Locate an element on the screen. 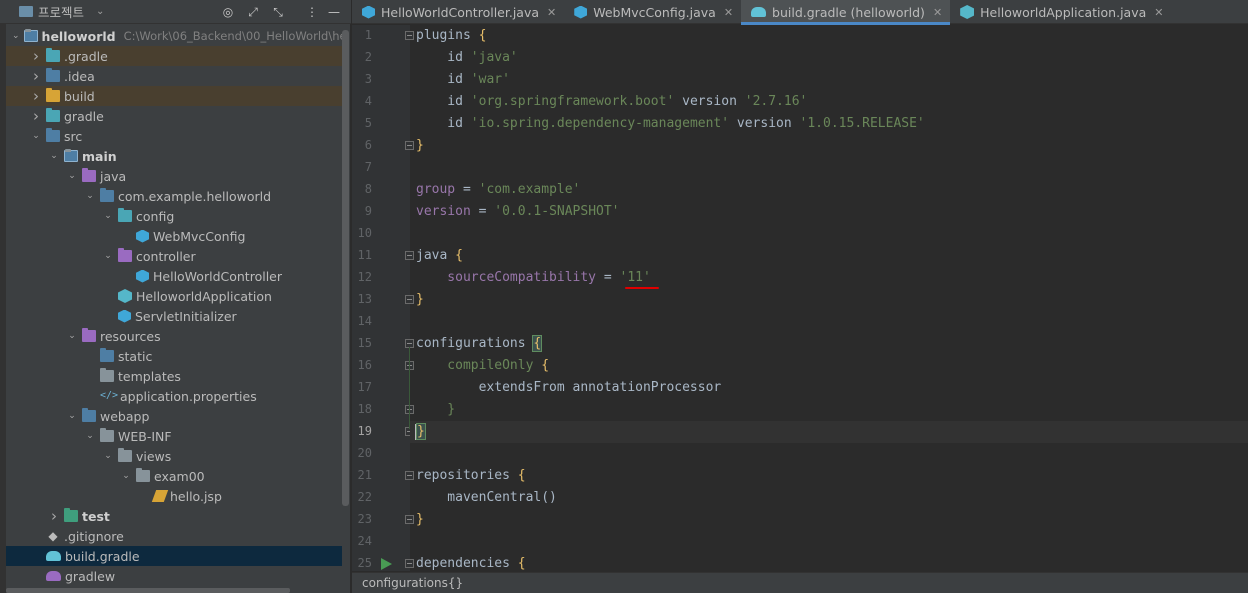  tree-item: templates is located at coordinates (174, 376).